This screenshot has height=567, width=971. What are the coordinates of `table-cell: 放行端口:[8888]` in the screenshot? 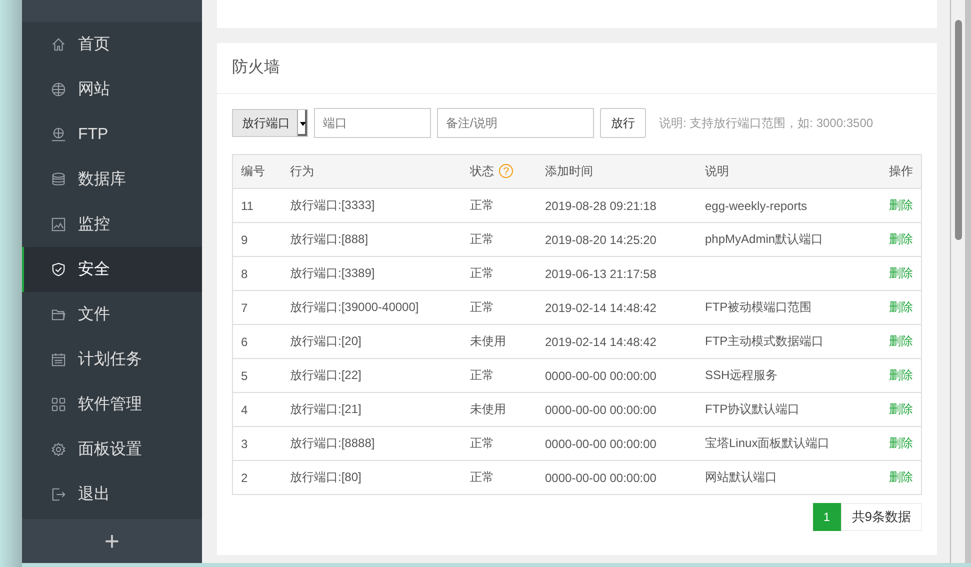 It's located at (372, 443).